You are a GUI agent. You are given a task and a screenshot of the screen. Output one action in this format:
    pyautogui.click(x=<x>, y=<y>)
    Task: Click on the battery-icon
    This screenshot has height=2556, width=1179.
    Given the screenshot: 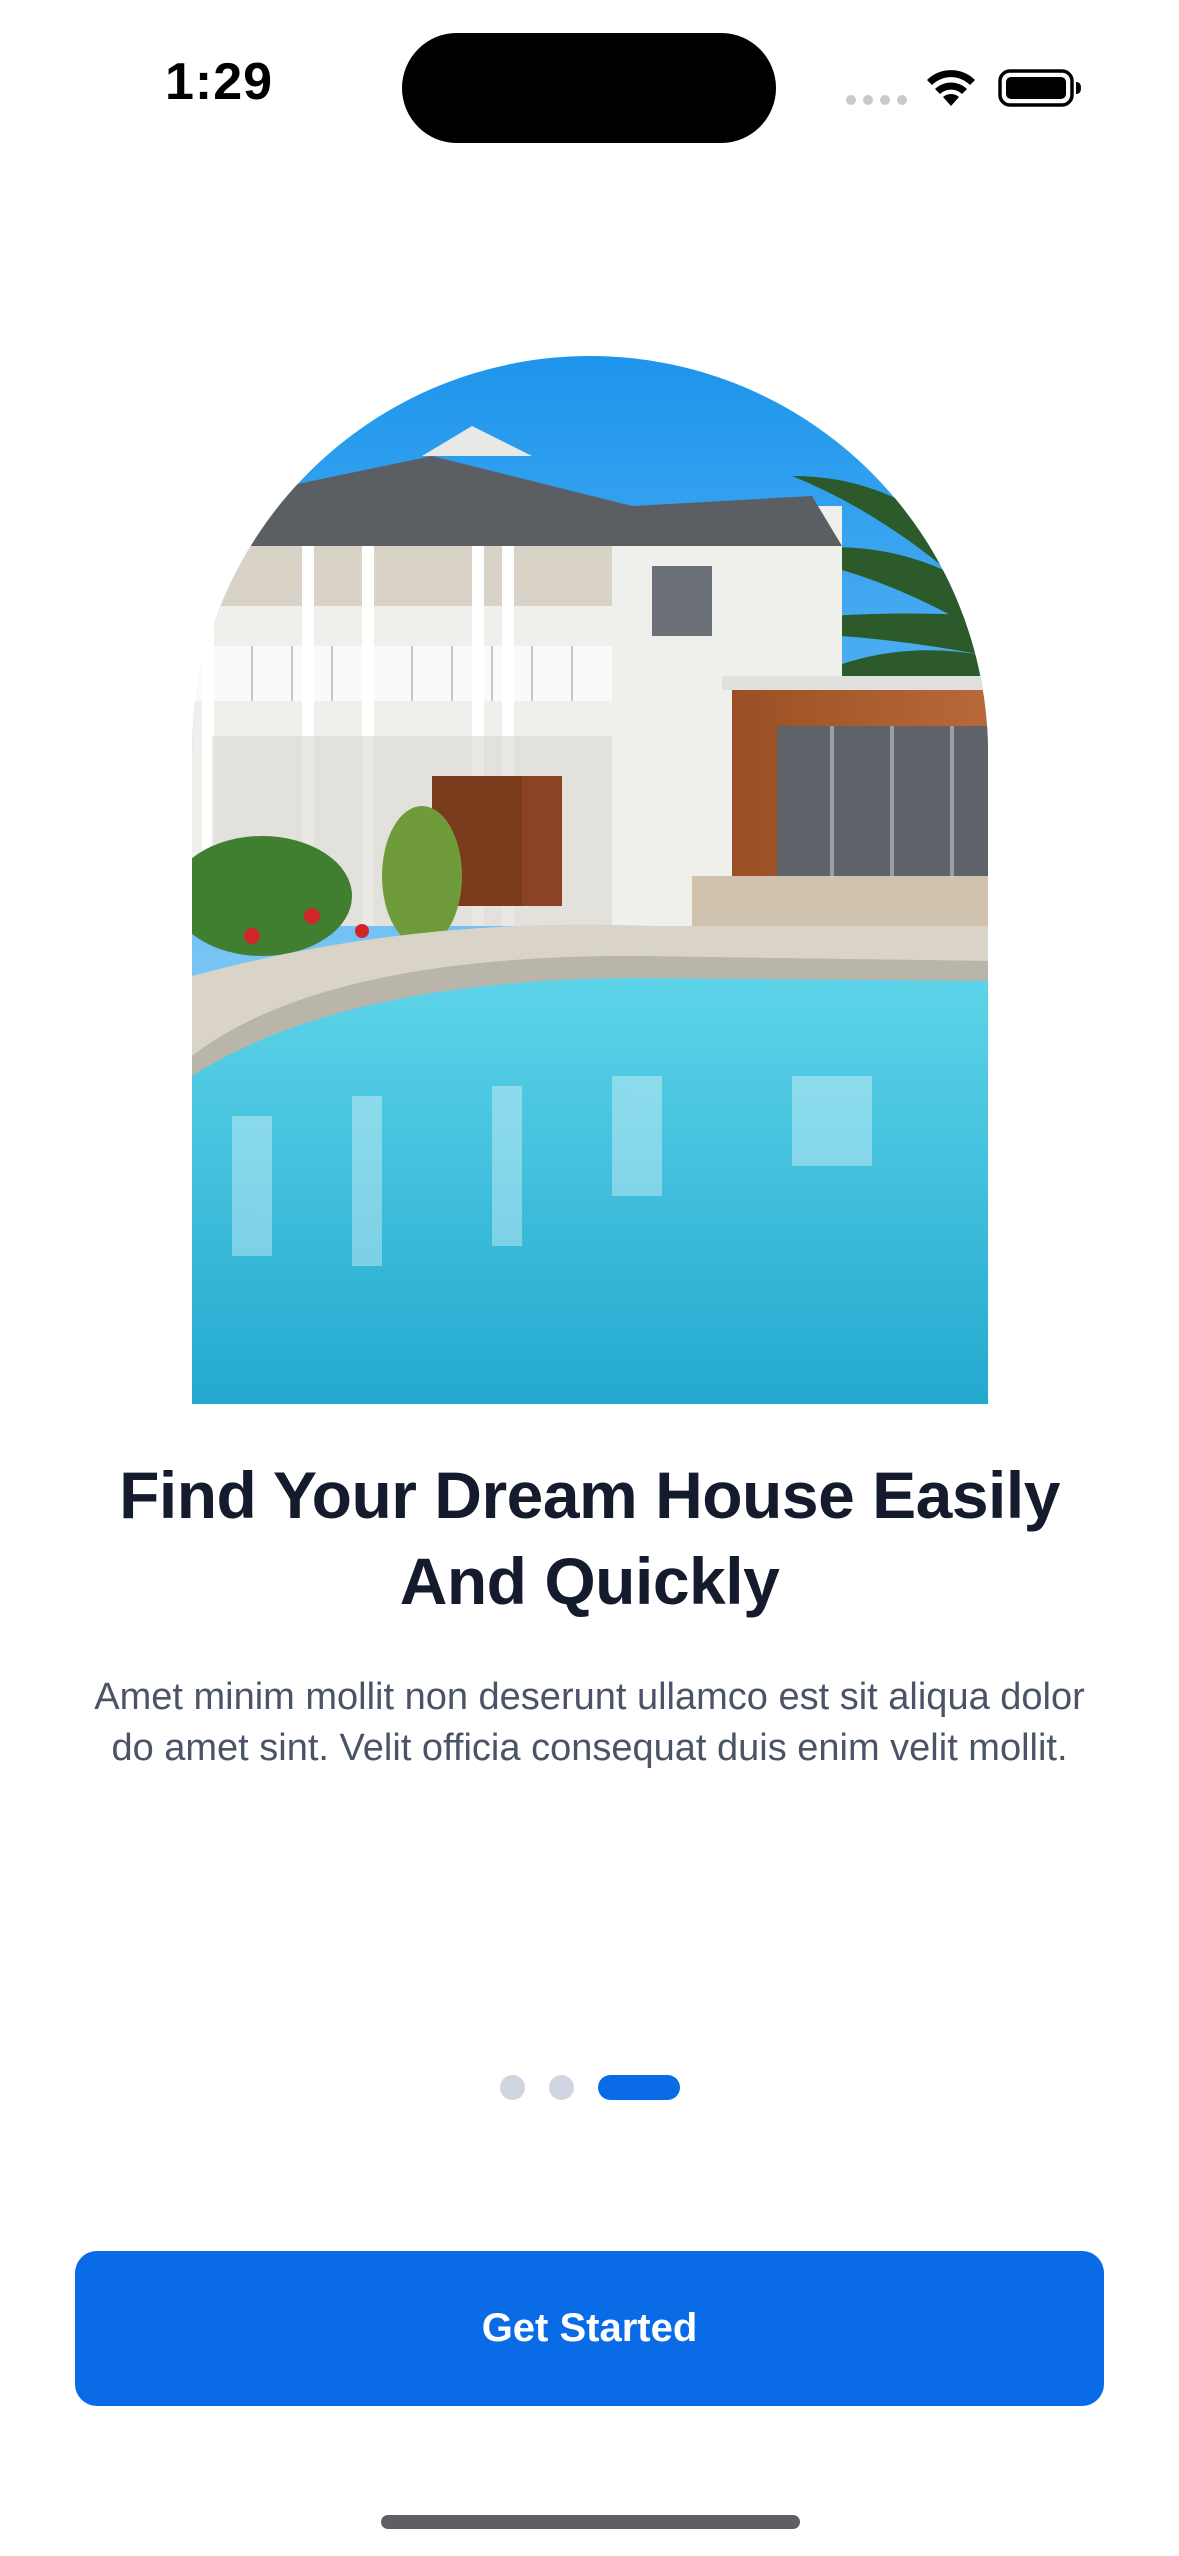 What is the action you would take?
    pyautogui.click(x=1039, y=88)
    